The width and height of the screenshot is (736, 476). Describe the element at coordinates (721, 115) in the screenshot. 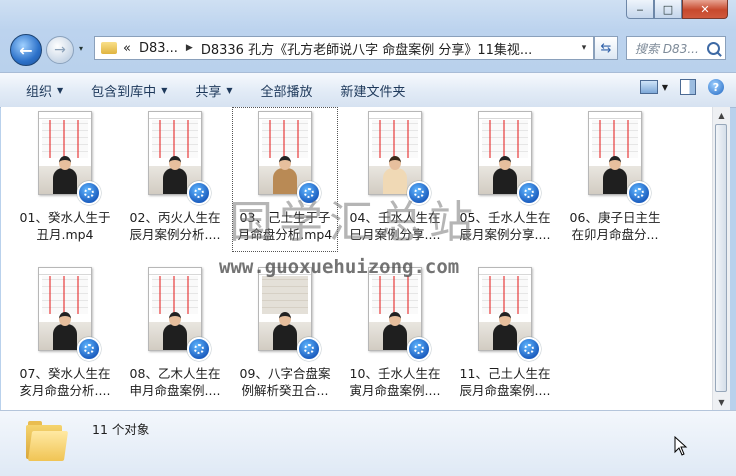

I see `scroll-up-button: ▲` at that location.